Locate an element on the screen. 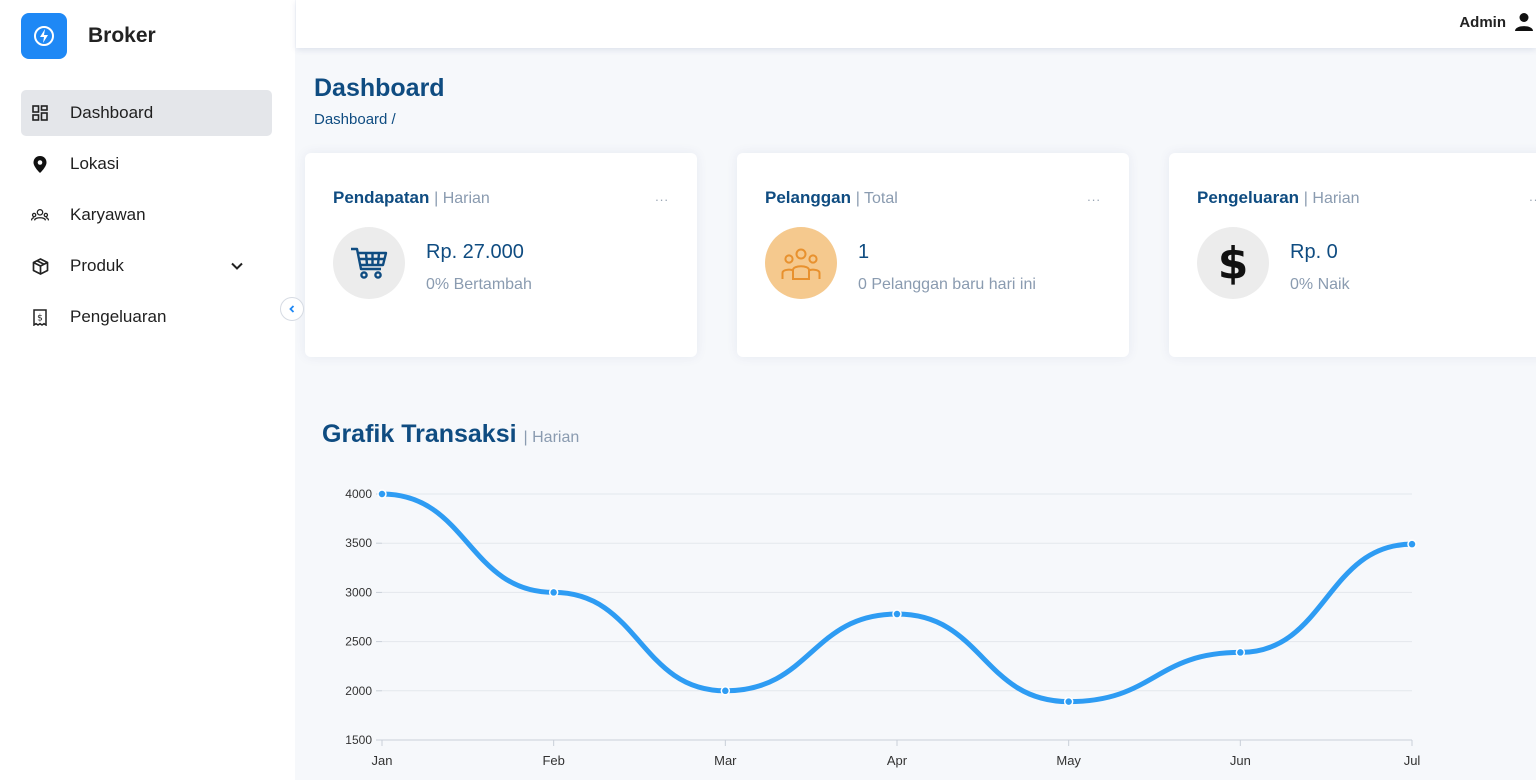 Image resolution: width=1536 pixels, height=780 pixels. sidebar-item-produk: Produk is located at coordinates (146, 266).